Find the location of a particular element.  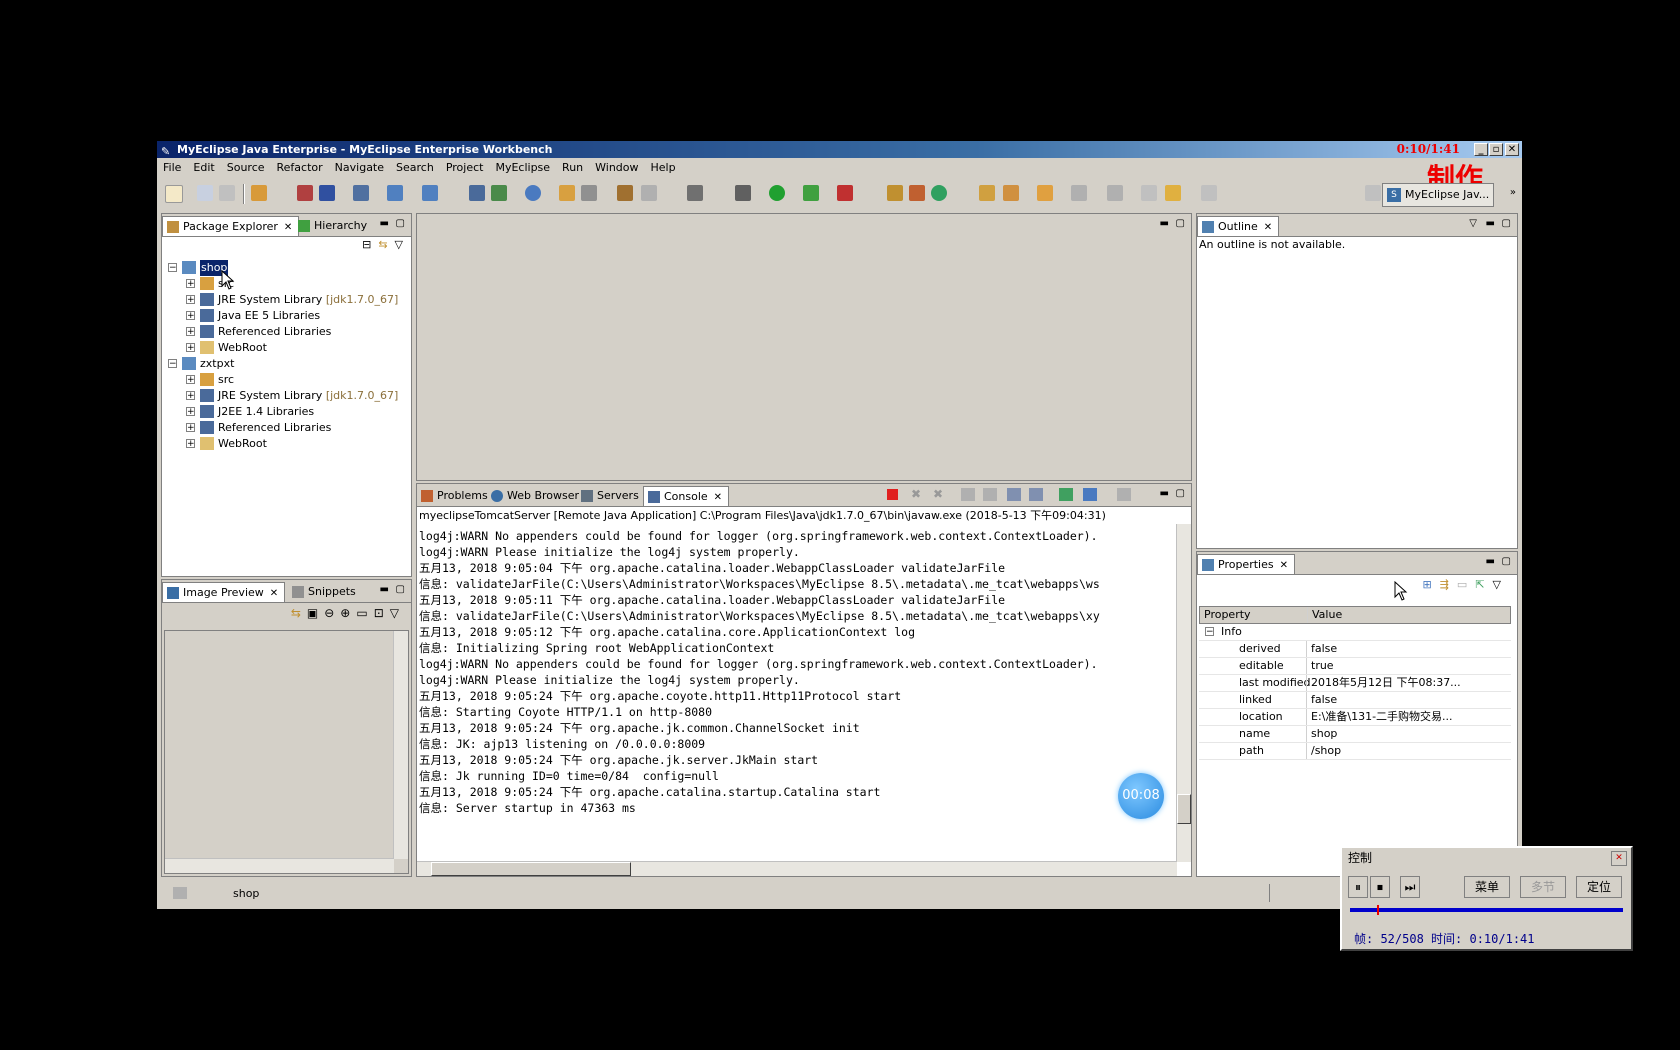

tree-item-webroot: + WebRoot is located at coordinates (278, 348).